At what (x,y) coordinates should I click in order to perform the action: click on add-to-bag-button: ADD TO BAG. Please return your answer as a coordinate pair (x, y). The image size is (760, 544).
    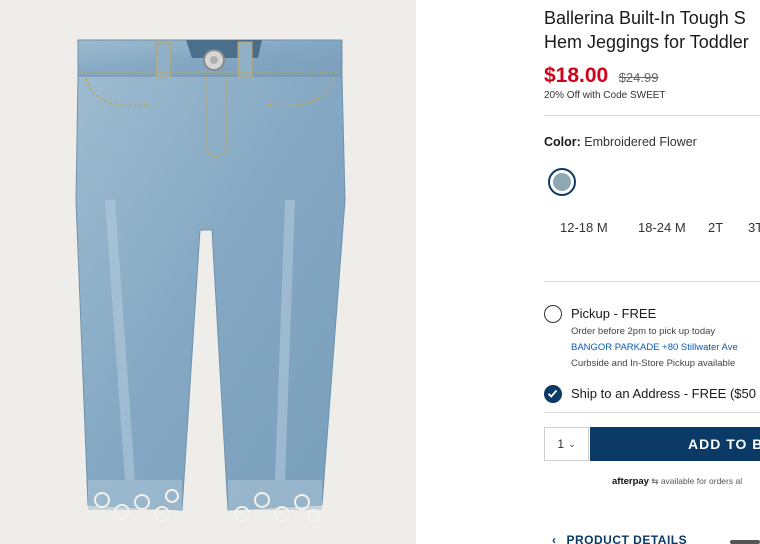
    Looking at the image, I should click on (675, 444).